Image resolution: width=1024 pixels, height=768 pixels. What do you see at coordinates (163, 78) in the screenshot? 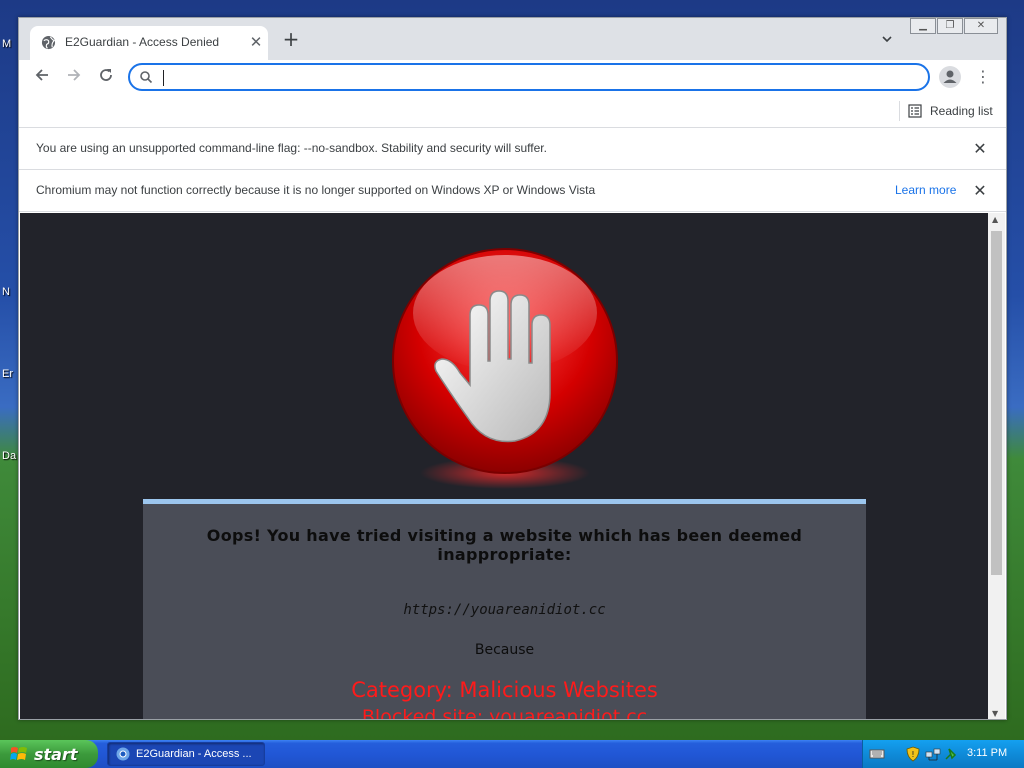
I see `text-caret` at bounding box center [163, 78].